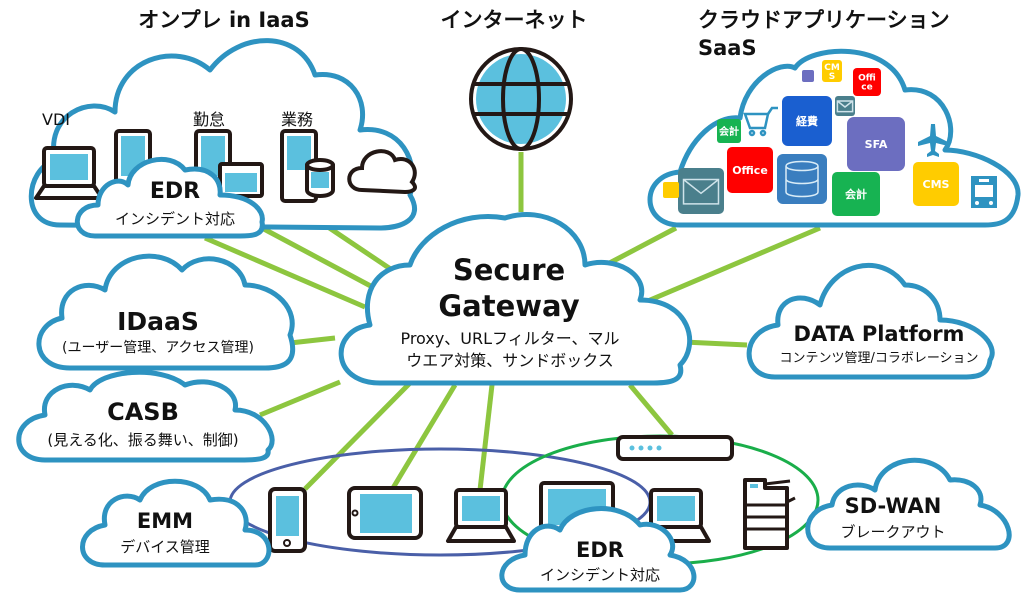  Describe the element at coordinates (481, 515) in the screenshot. I see `laptop-icon` at that location.